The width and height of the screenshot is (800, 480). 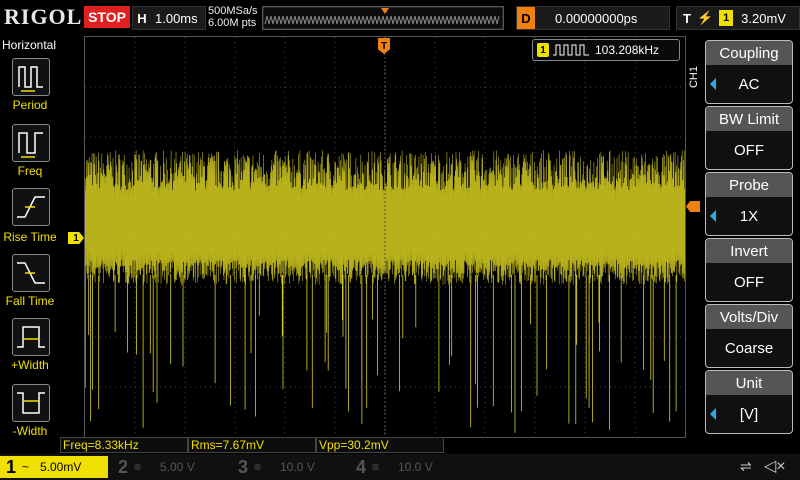 What do you see at coordinates (43, 16) in the screenshot?
I see `brand-logo: RIGOL` at bounding box center [43, 16].